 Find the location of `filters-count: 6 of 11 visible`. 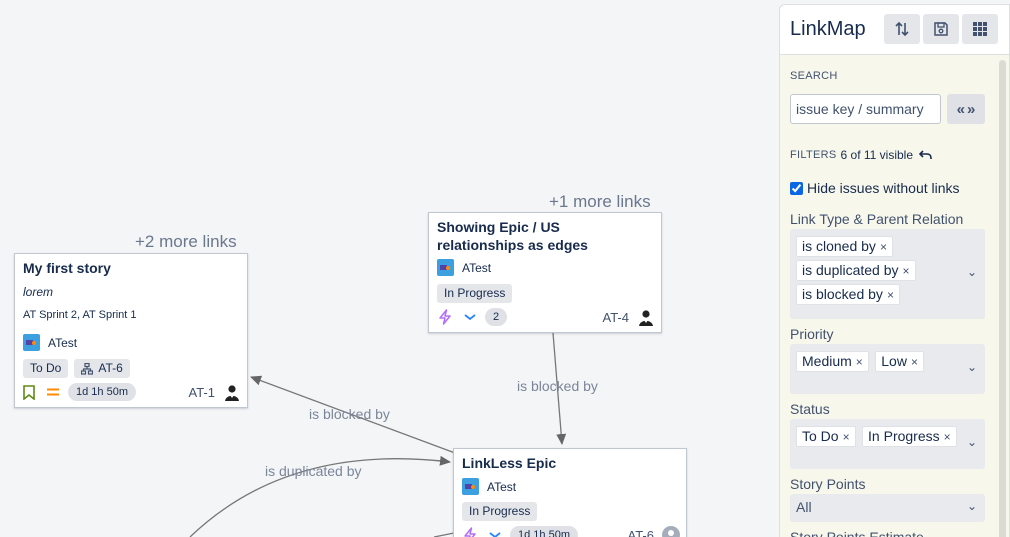

filters-count: 6 of 11 visible is located at coordinates (877, 155).